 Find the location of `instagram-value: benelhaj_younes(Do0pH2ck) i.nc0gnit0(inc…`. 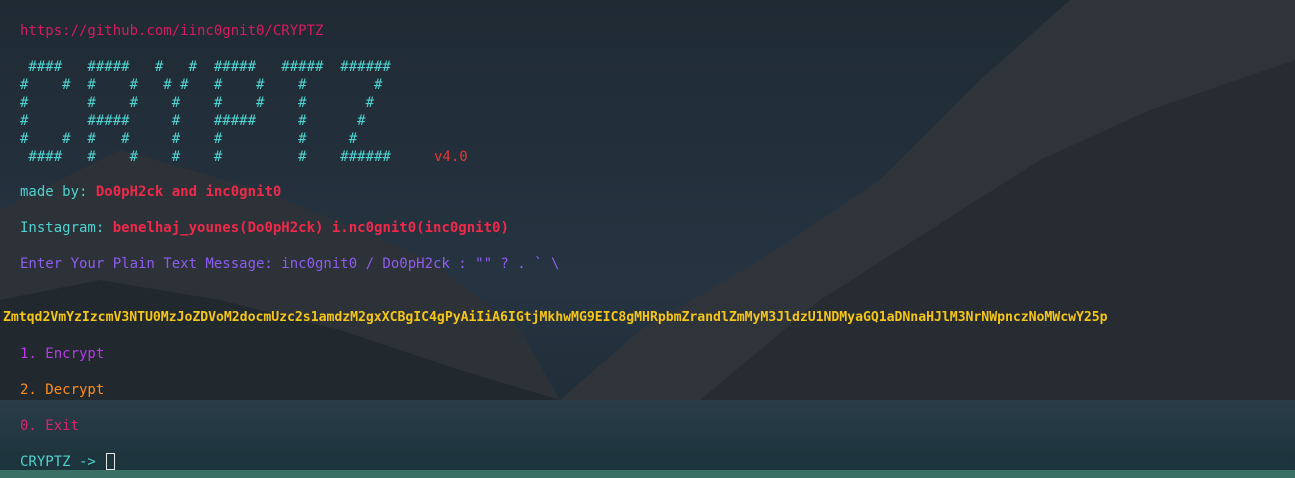

instagram-value: benelhaj_younes(Do0pH2ck) i.nc0gnit0(inc… is located at coordinates (310, 228).